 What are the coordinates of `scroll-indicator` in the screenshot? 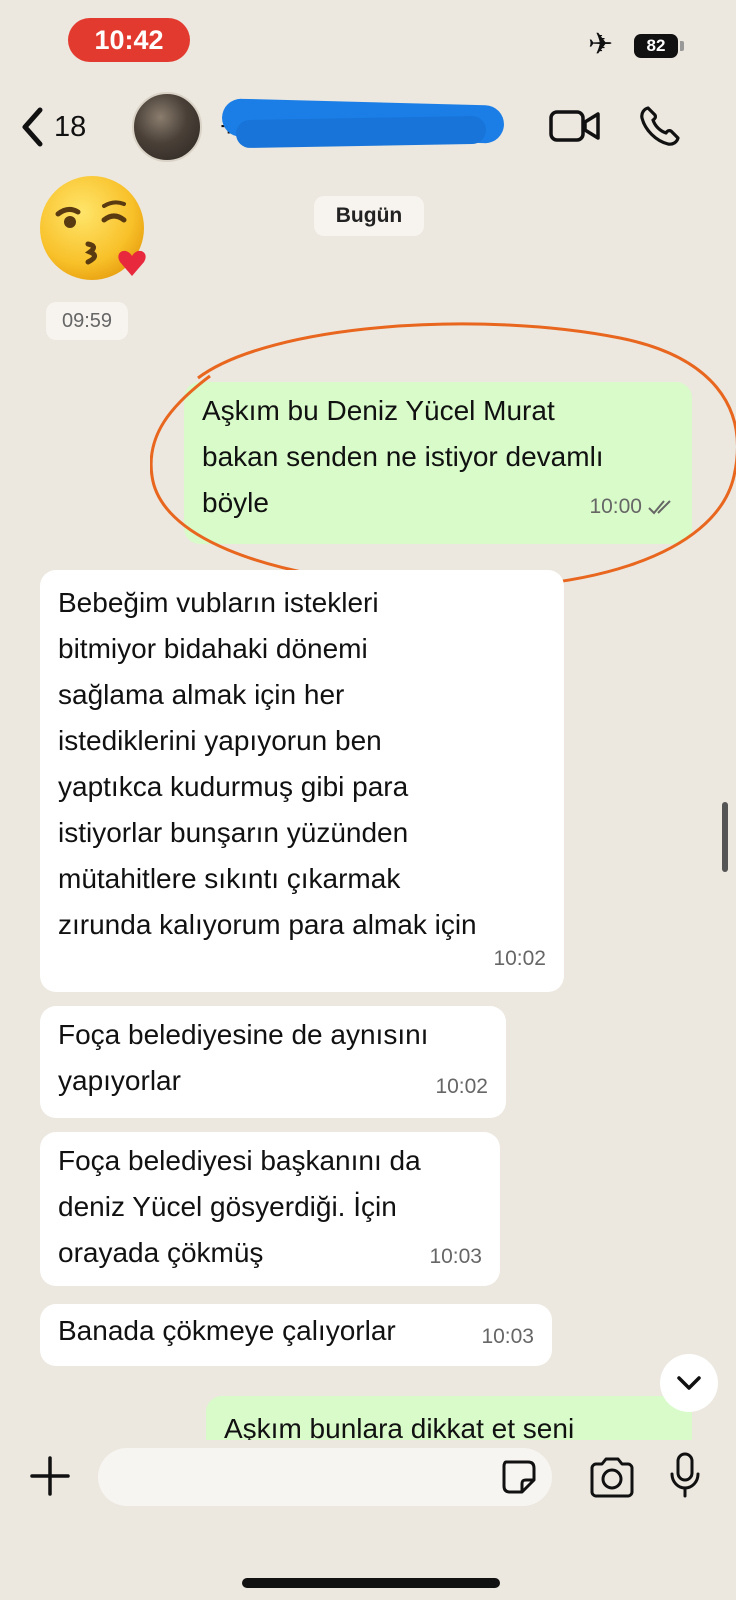 It's located at (725, 837).